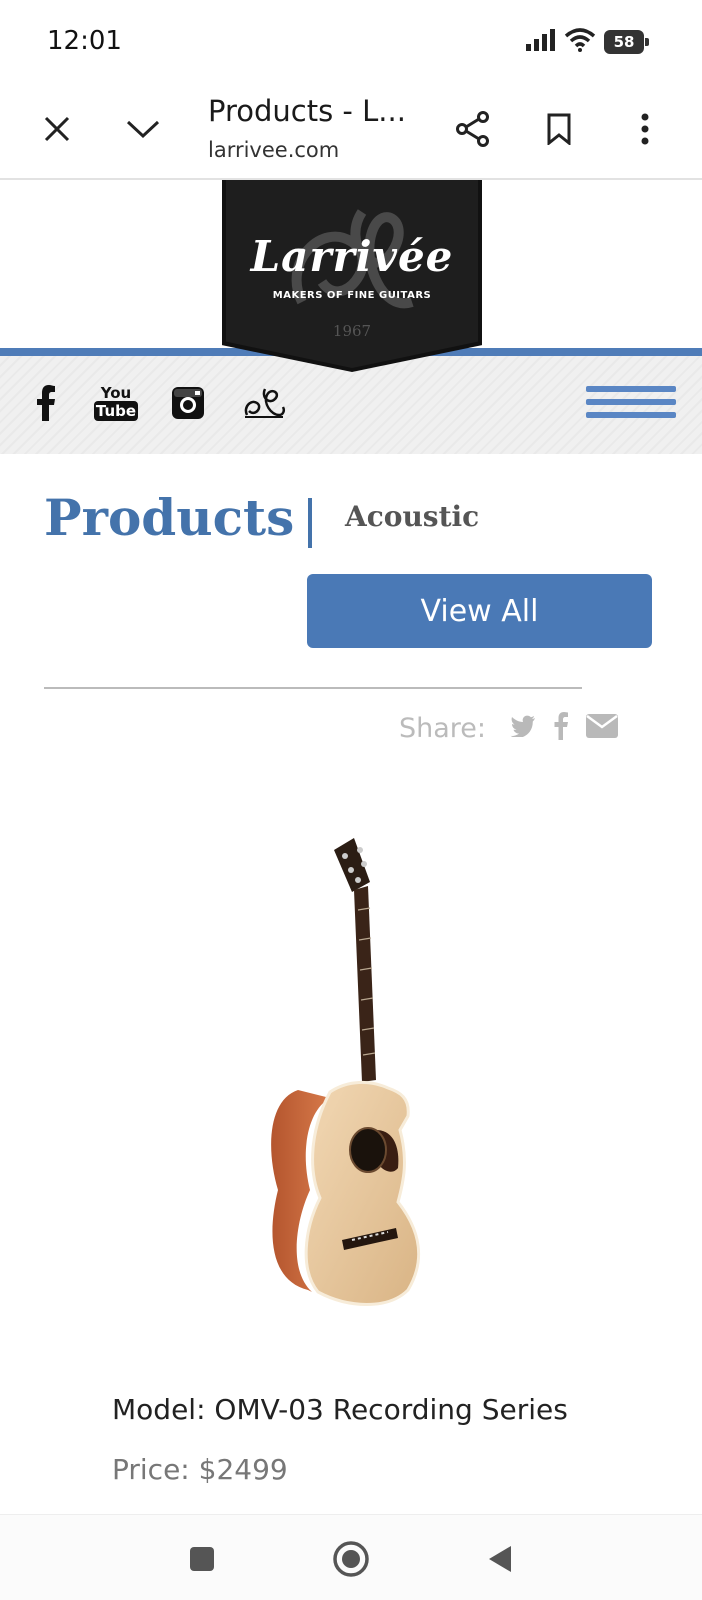 The width and height of the screenshot is (702, 1600). I want to click on browser-toolbar: Products - L... larrivee.com, so click(351, 131).